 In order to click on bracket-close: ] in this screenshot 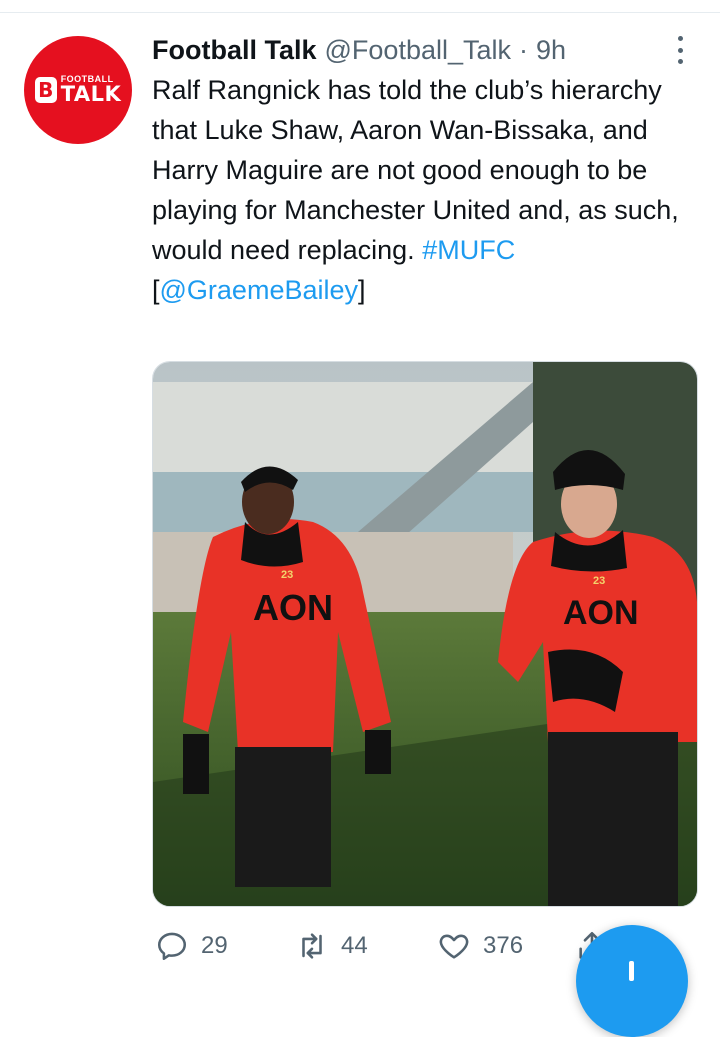, I will do `click(362, 290)`.